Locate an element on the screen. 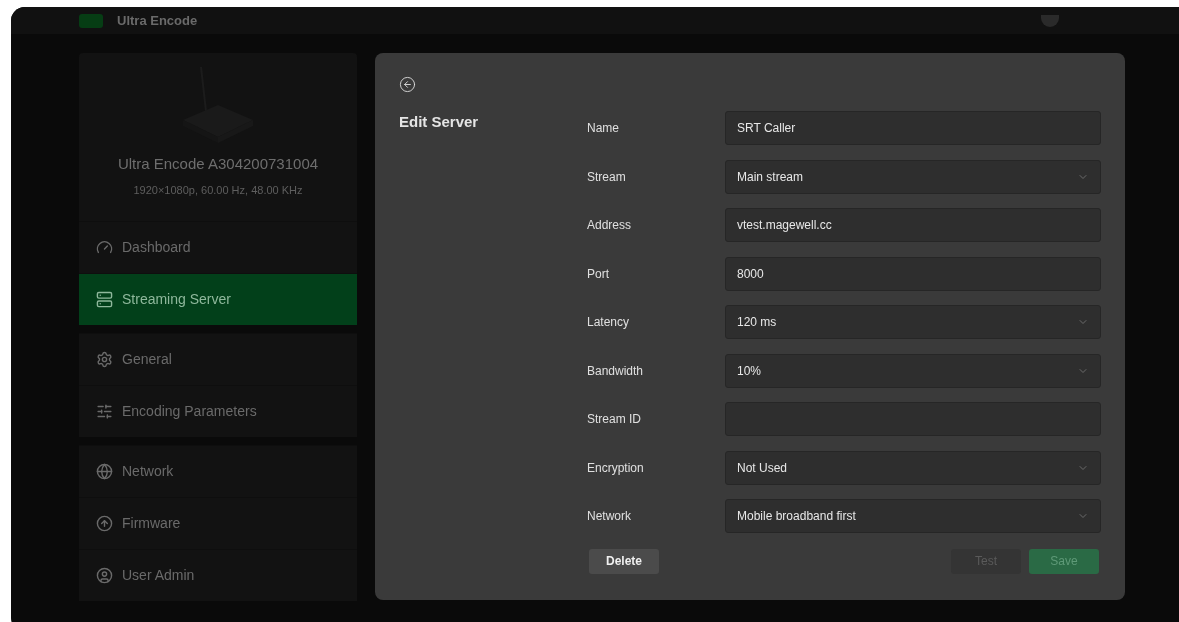 Image resolution: width=1179 pixels, height=622 pixels. dialog-title: Edit Server is located at coordinates (439, 122).